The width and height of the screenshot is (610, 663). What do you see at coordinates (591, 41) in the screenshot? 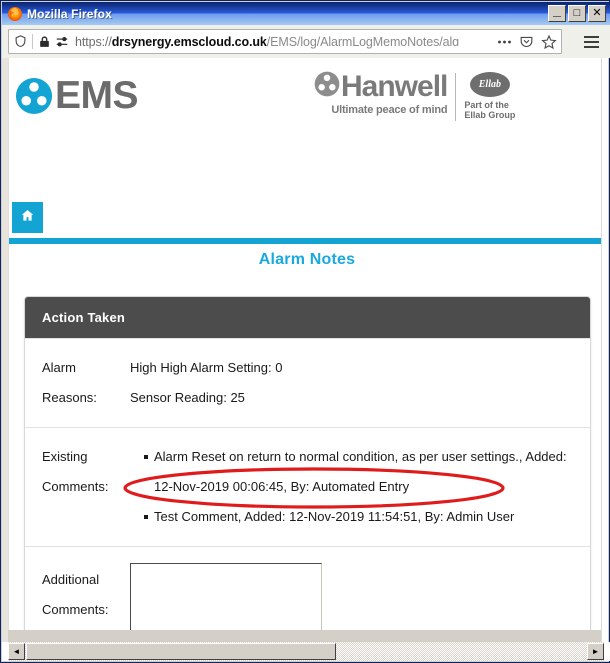
I see `hamburger-menu-icon` at bounding box center [591, 41].